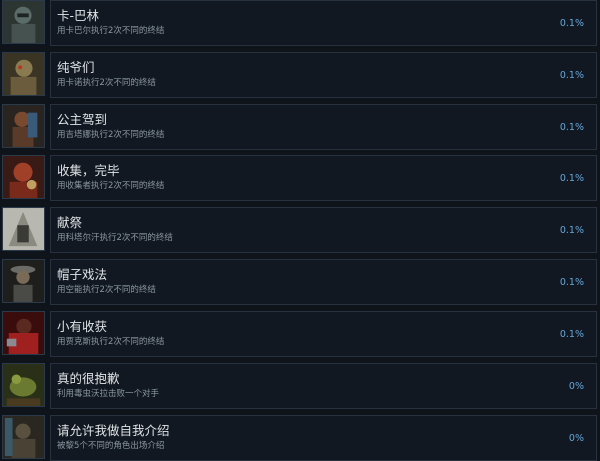 This screenshot has width=600, height=461. I want to click on jax-portrait-icon, so click(23, 333).